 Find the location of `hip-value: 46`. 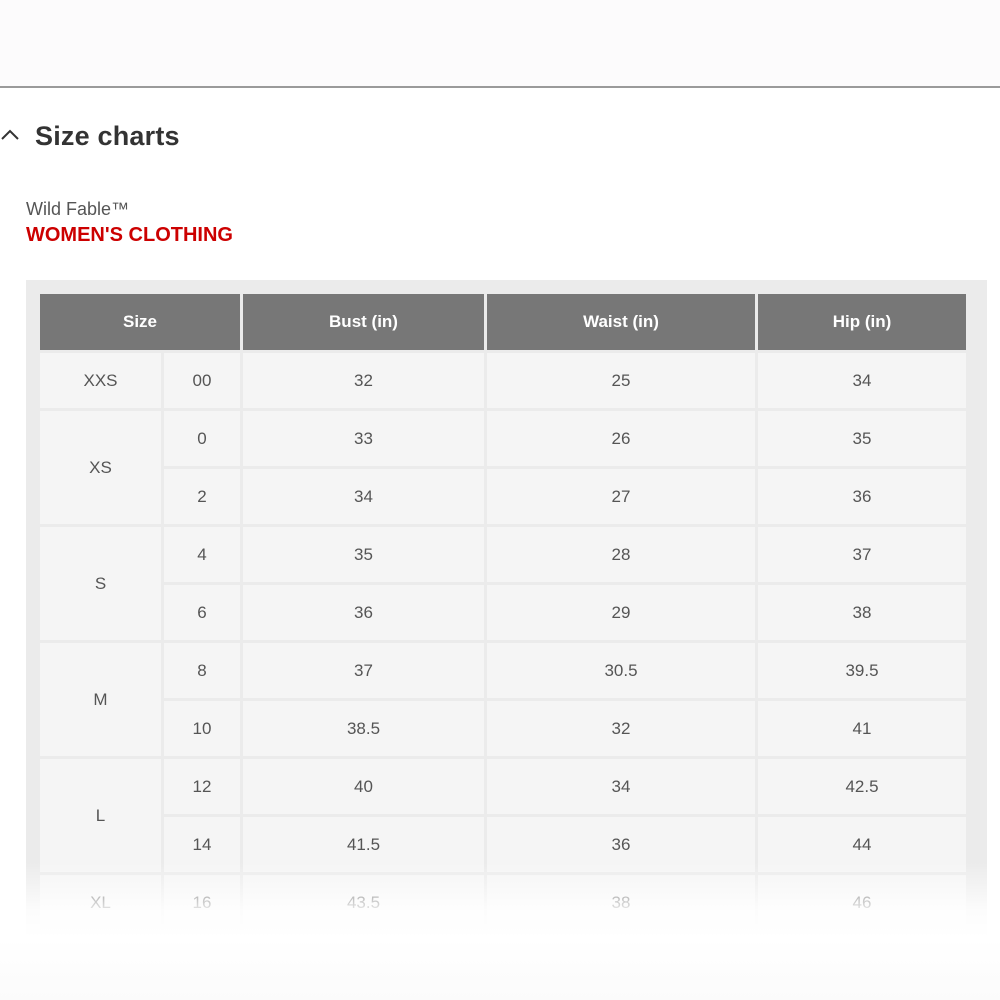

hip-value: 46 is located at coordinates (862, 902).